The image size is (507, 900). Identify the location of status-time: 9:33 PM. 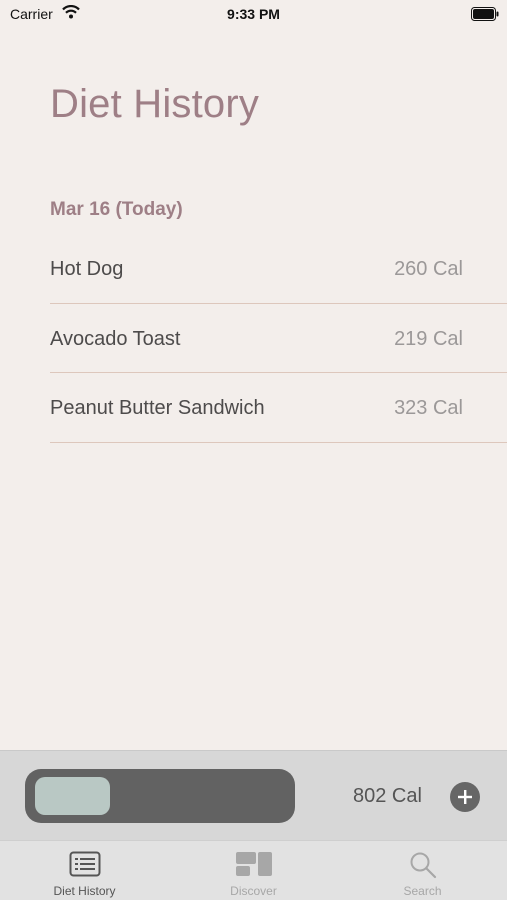
(253, 14).